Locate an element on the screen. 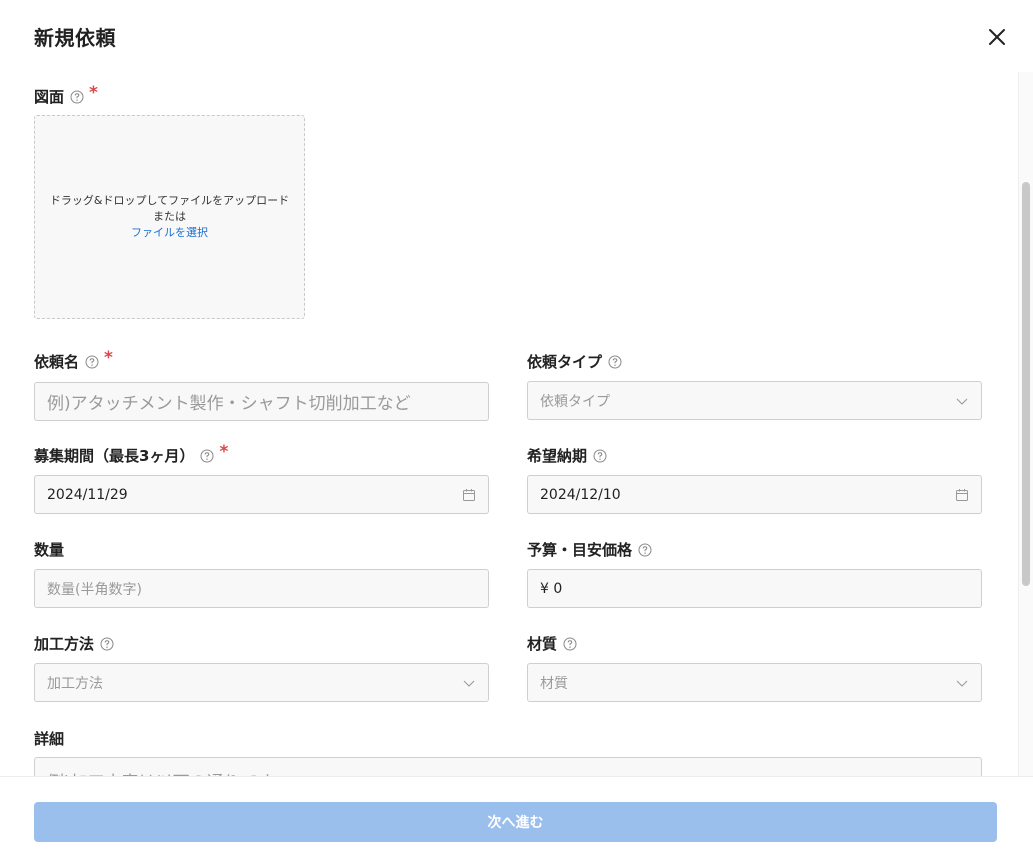 This screenshot has width=1033, height=866. file-dropzone: ドラッグ&ドロップしてファイルをアップロード または ファイルを選択 is located at coordinates (169, 217).